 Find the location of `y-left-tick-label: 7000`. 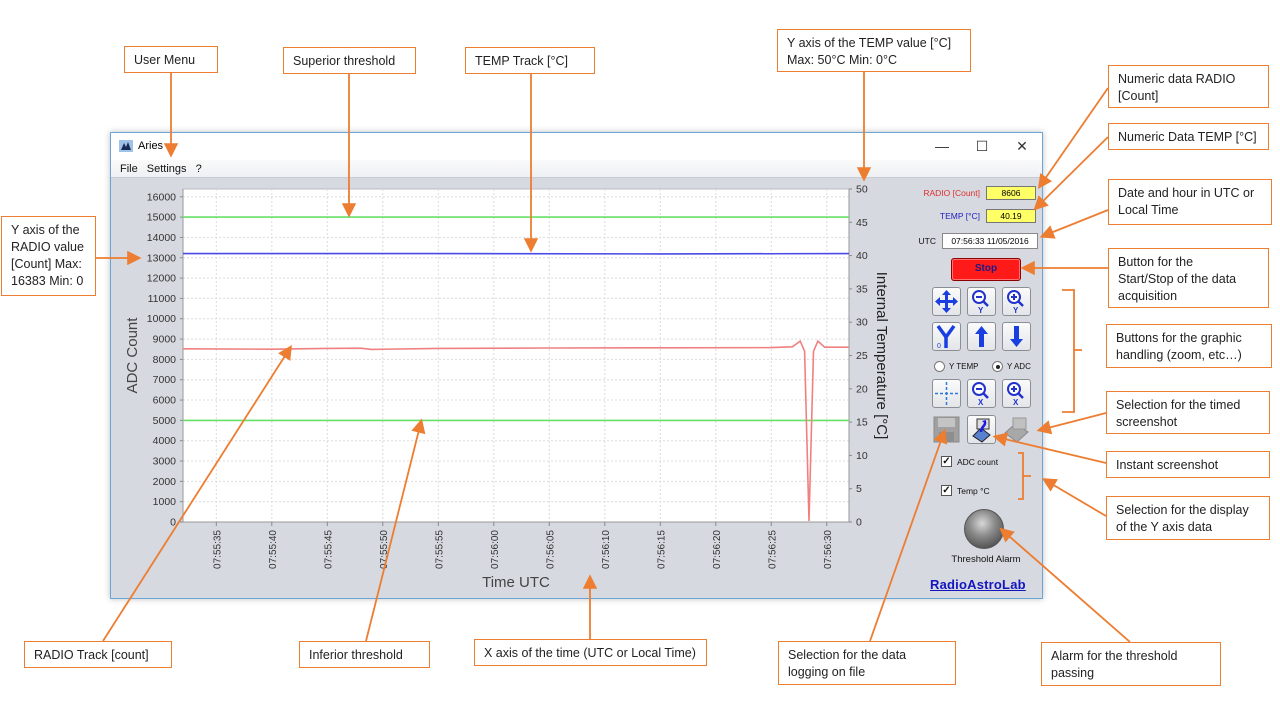

y-left-tick-label: 7000 is located at coordinates (165, 380).